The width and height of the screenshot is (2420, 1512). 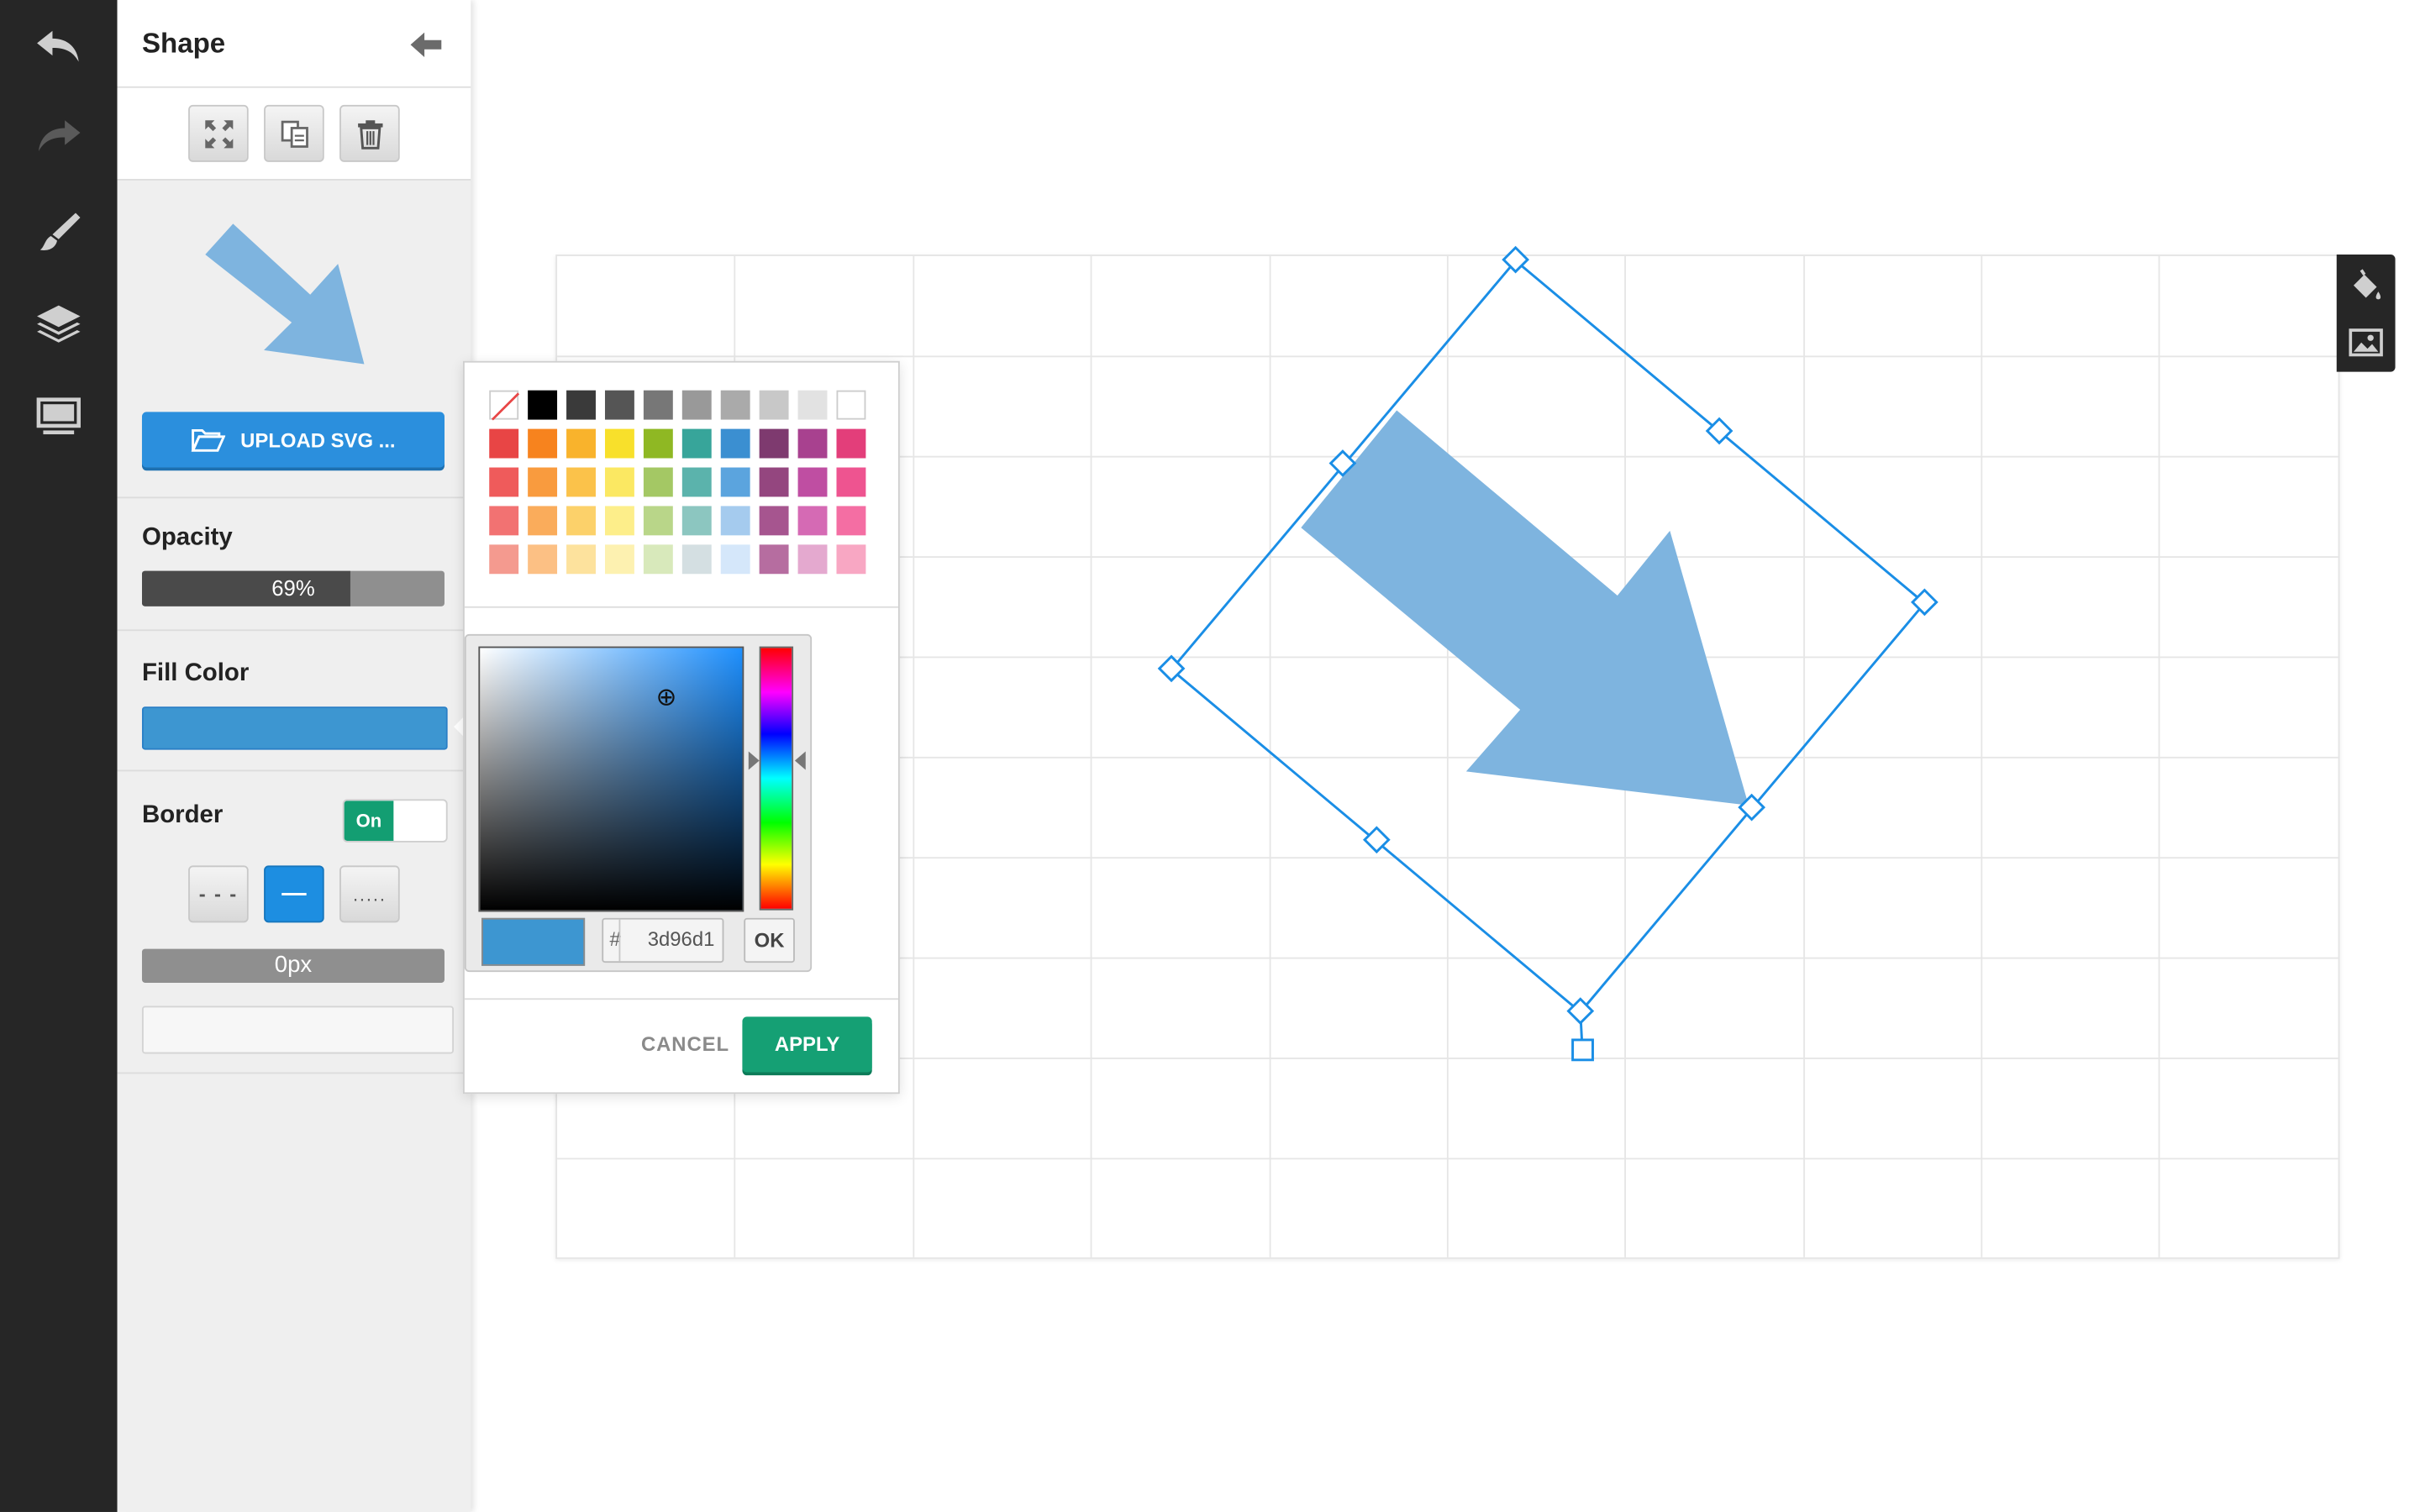 What do you see at coordinates (2366, 313) in the screenshot?
I see `side-tools` at bounding box center [2366, 313].